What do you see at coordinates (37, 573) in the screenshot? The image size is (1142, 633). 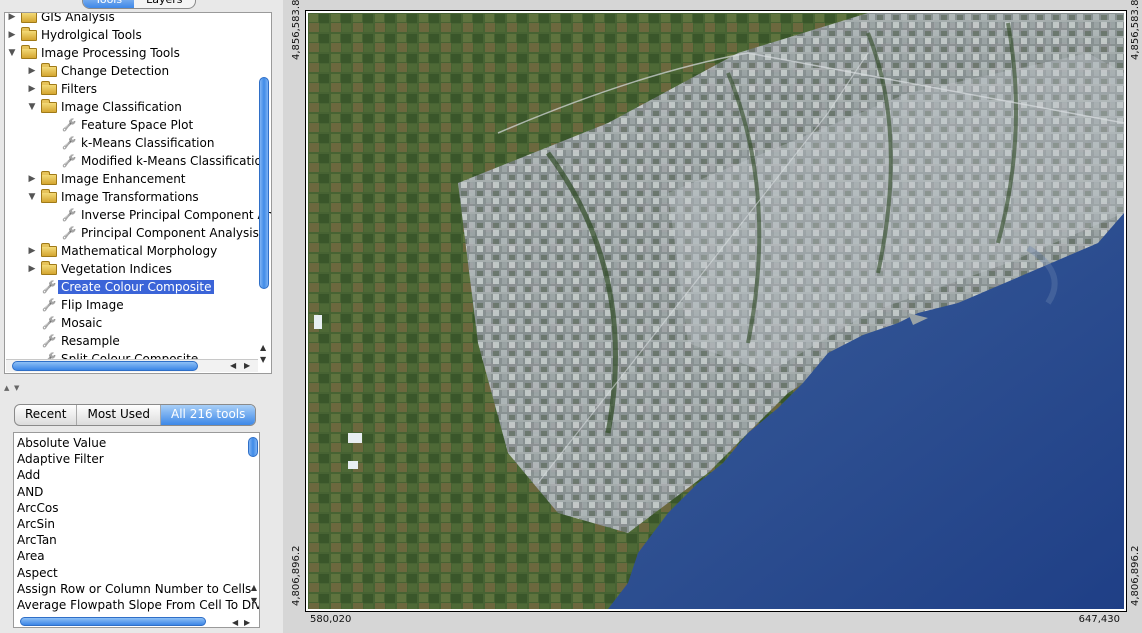 I see `tool-list-item: Aspect` at bounding box center [37, 573].